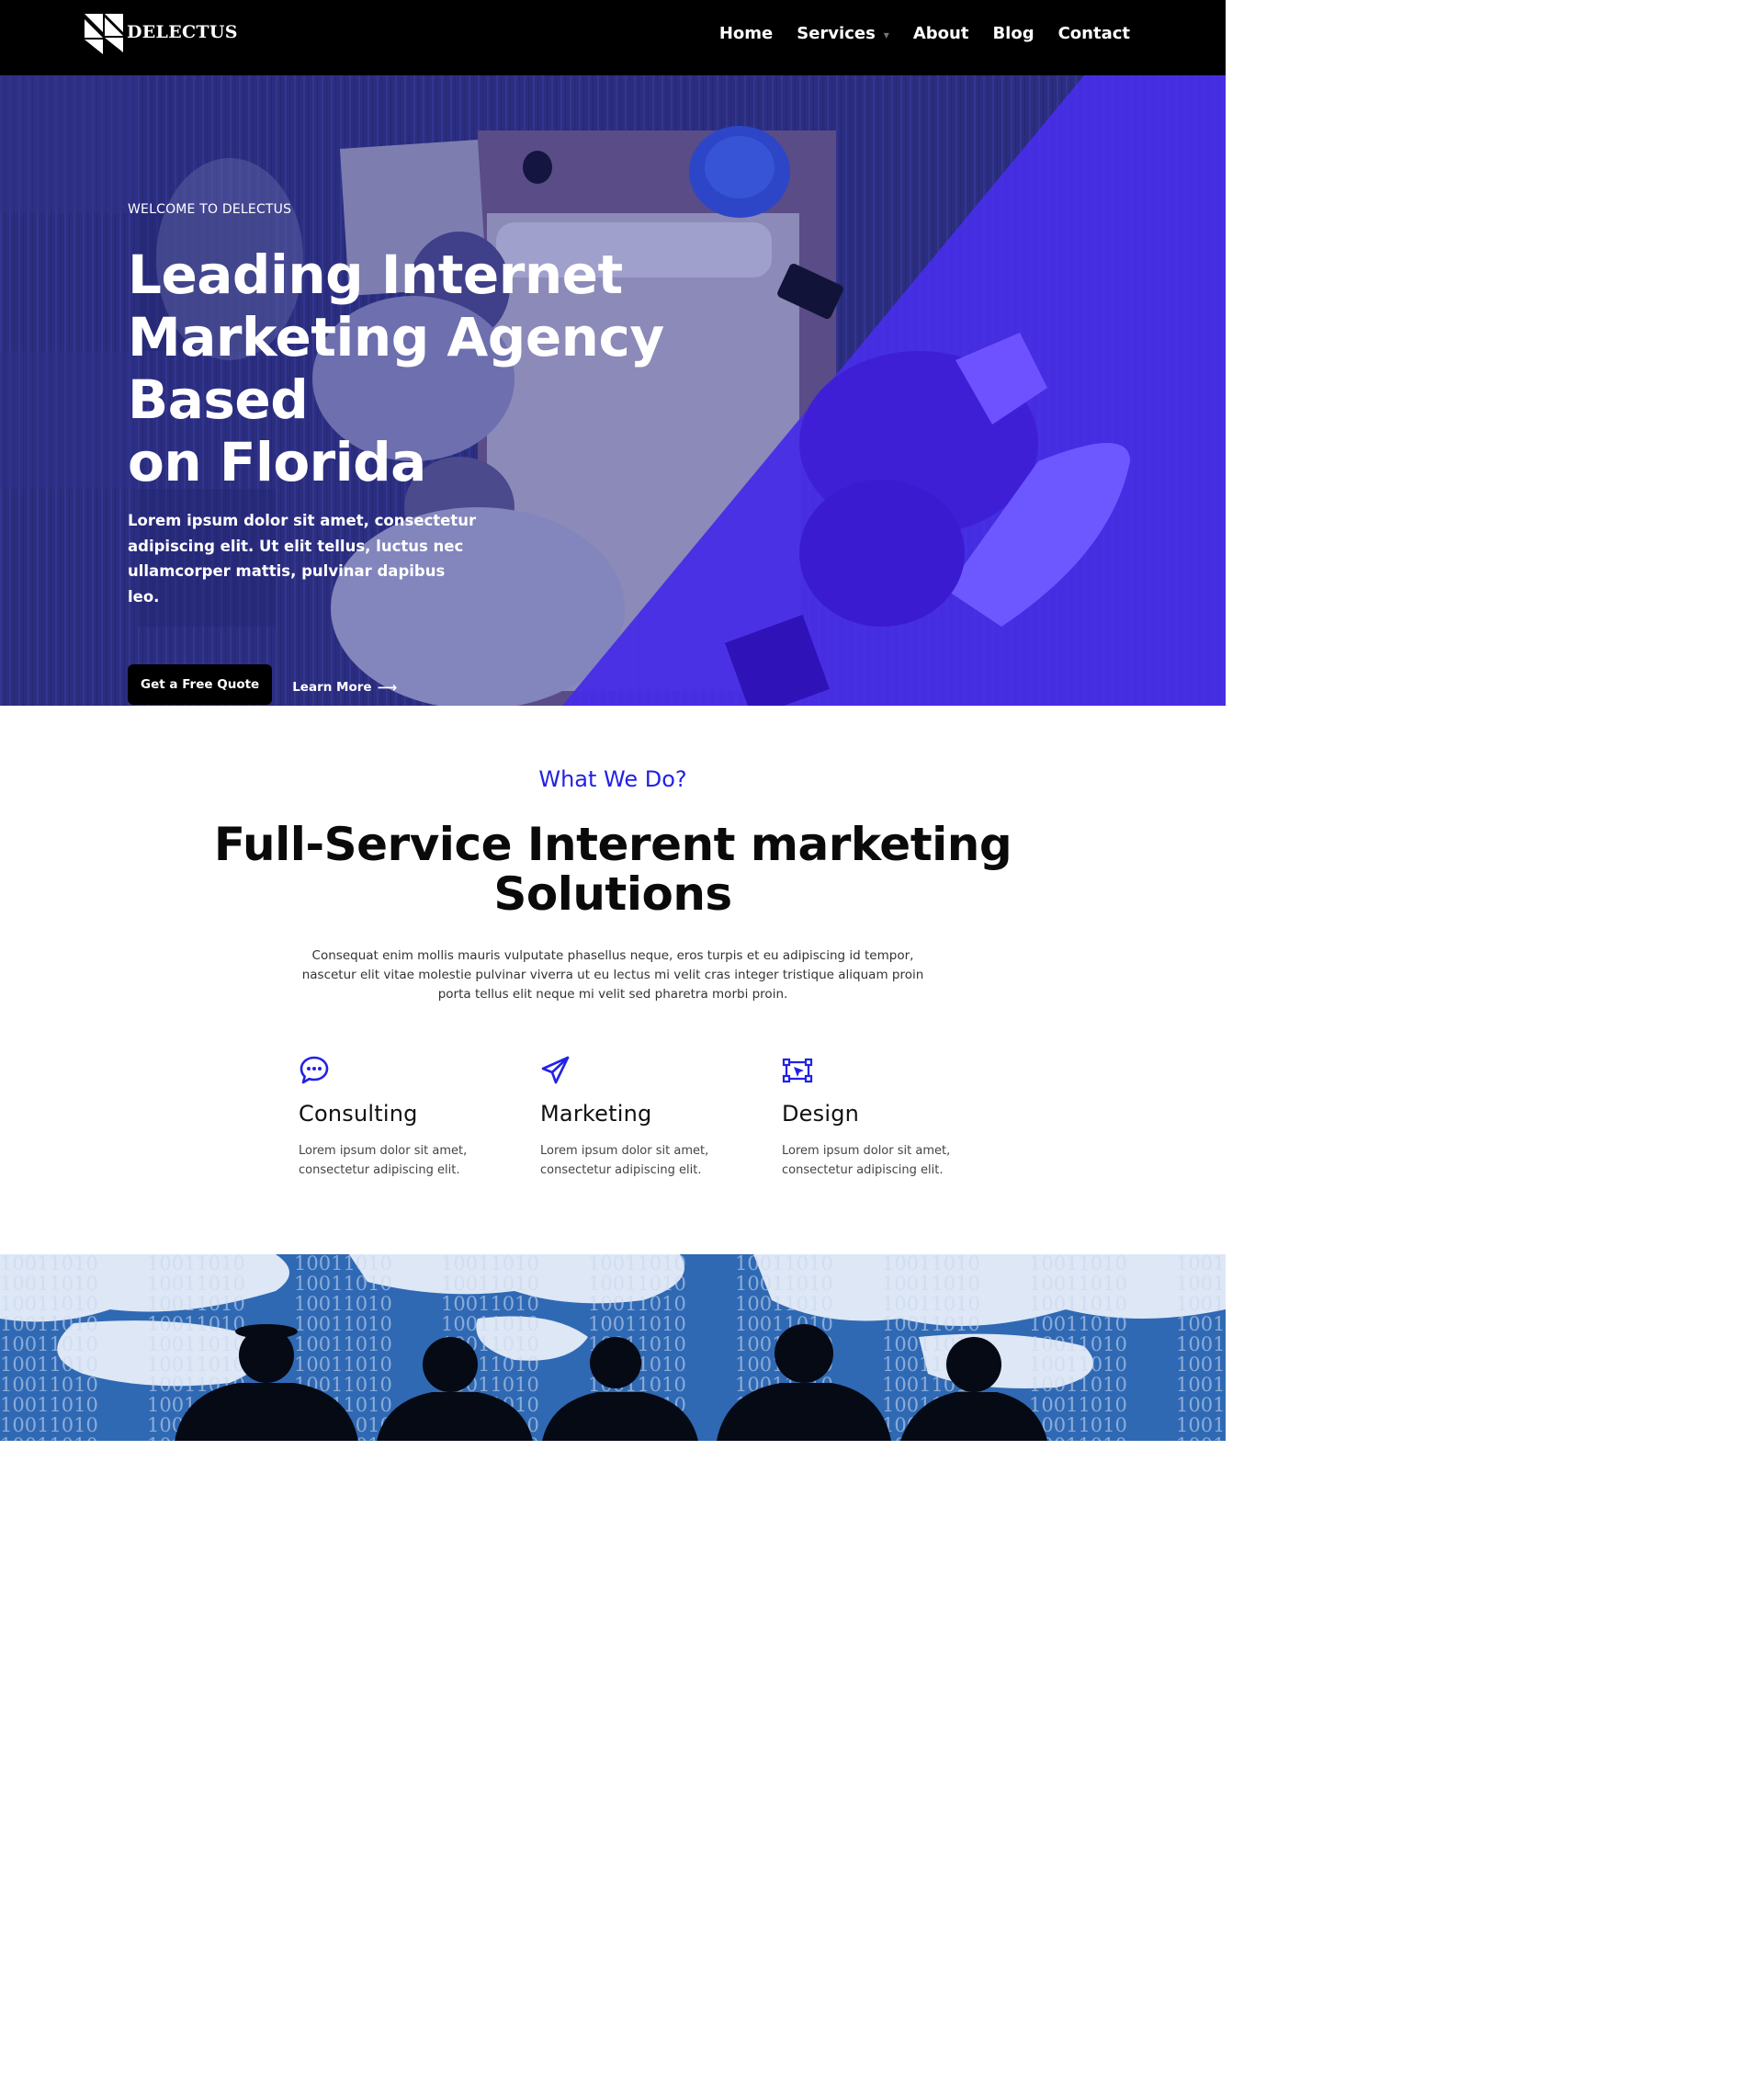 The height and width of the screenshot is (2073, 1764). What do you see at coordinates (201, 684) in the screenshot?
I see `get-quote-button: Get a Free Quote` at bounding box center [201, 684].